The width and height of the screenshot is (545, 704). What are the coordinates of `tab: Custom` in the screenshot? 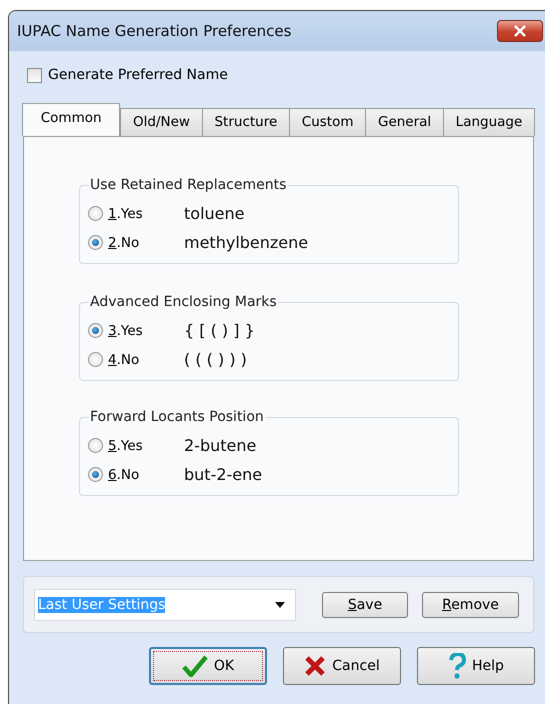 It's located at (327, 122).